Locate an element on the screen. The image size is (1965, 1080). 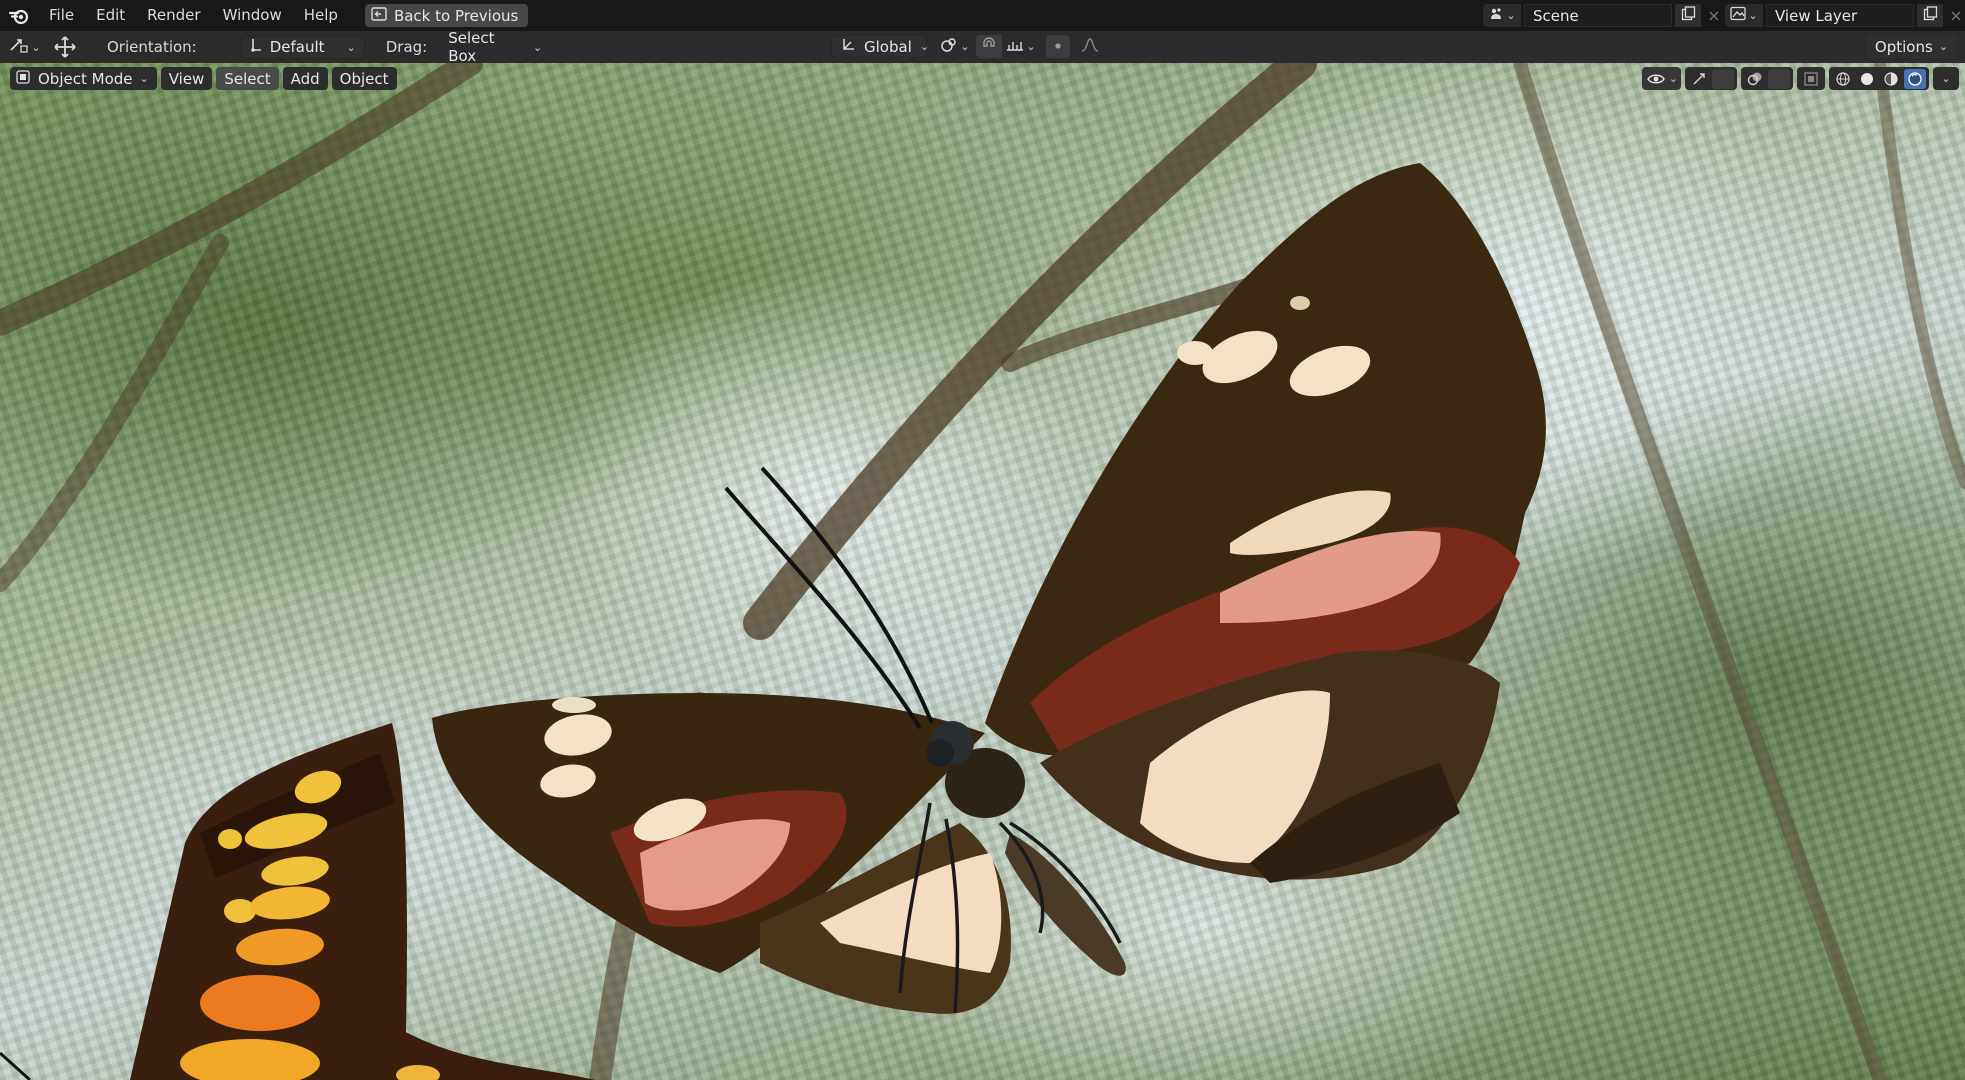
menu-view: View is located at coordinates (186, 78).